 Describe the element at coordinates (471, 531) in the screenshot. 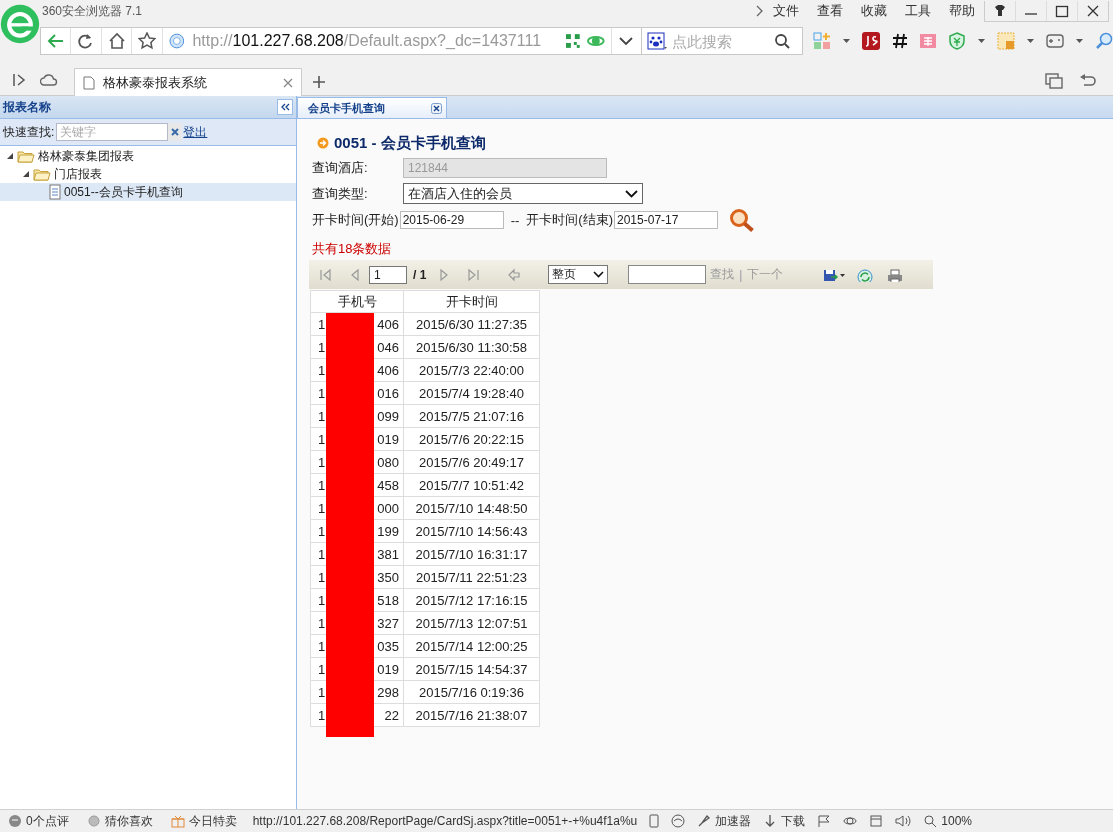

I see `table-cell: 2015/7/10 14:56:43` at that location.